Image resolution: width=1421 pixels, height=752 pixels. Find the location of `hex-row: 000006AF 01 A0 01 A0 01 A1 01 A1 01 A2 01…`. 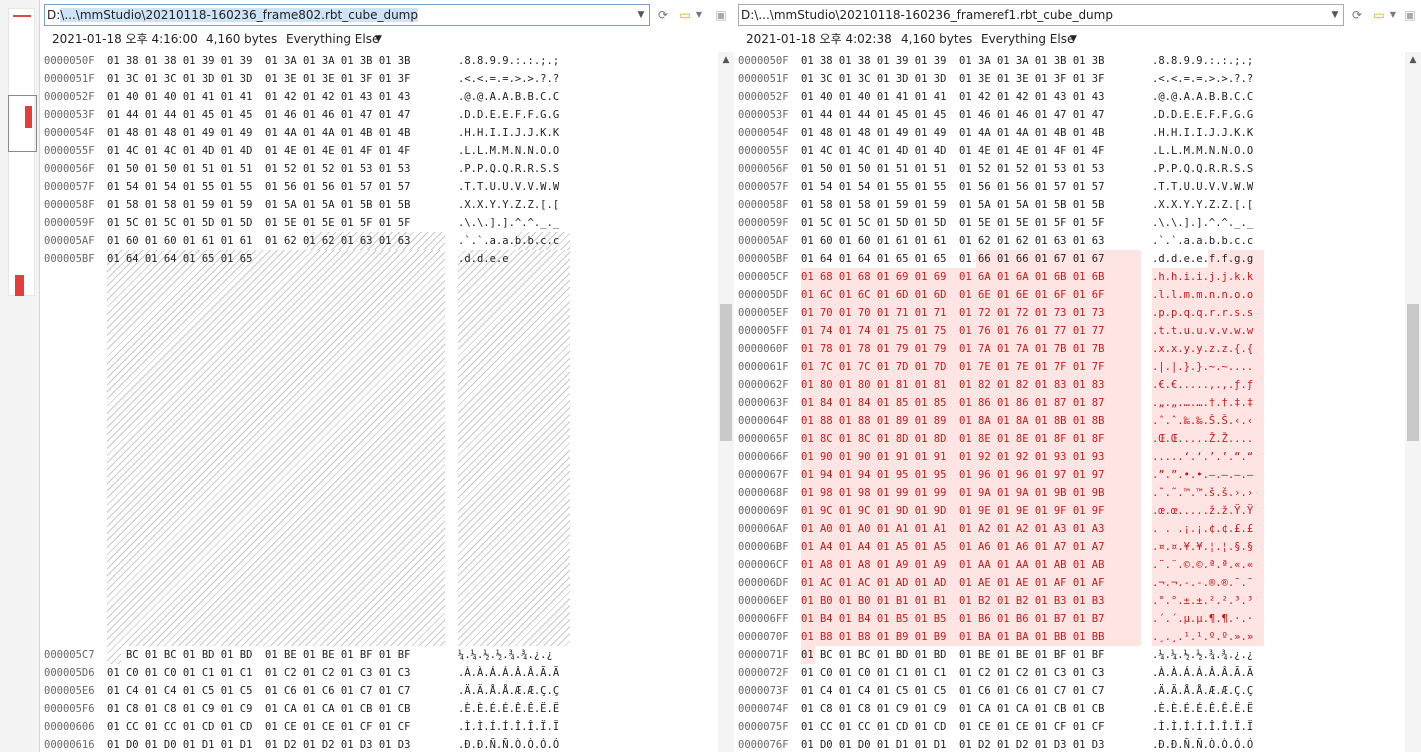

hex-row: 000006AF 01 A0 01 A0 01 A1 01 A1 01 A2 01… is located at coordinates (1079, 529).